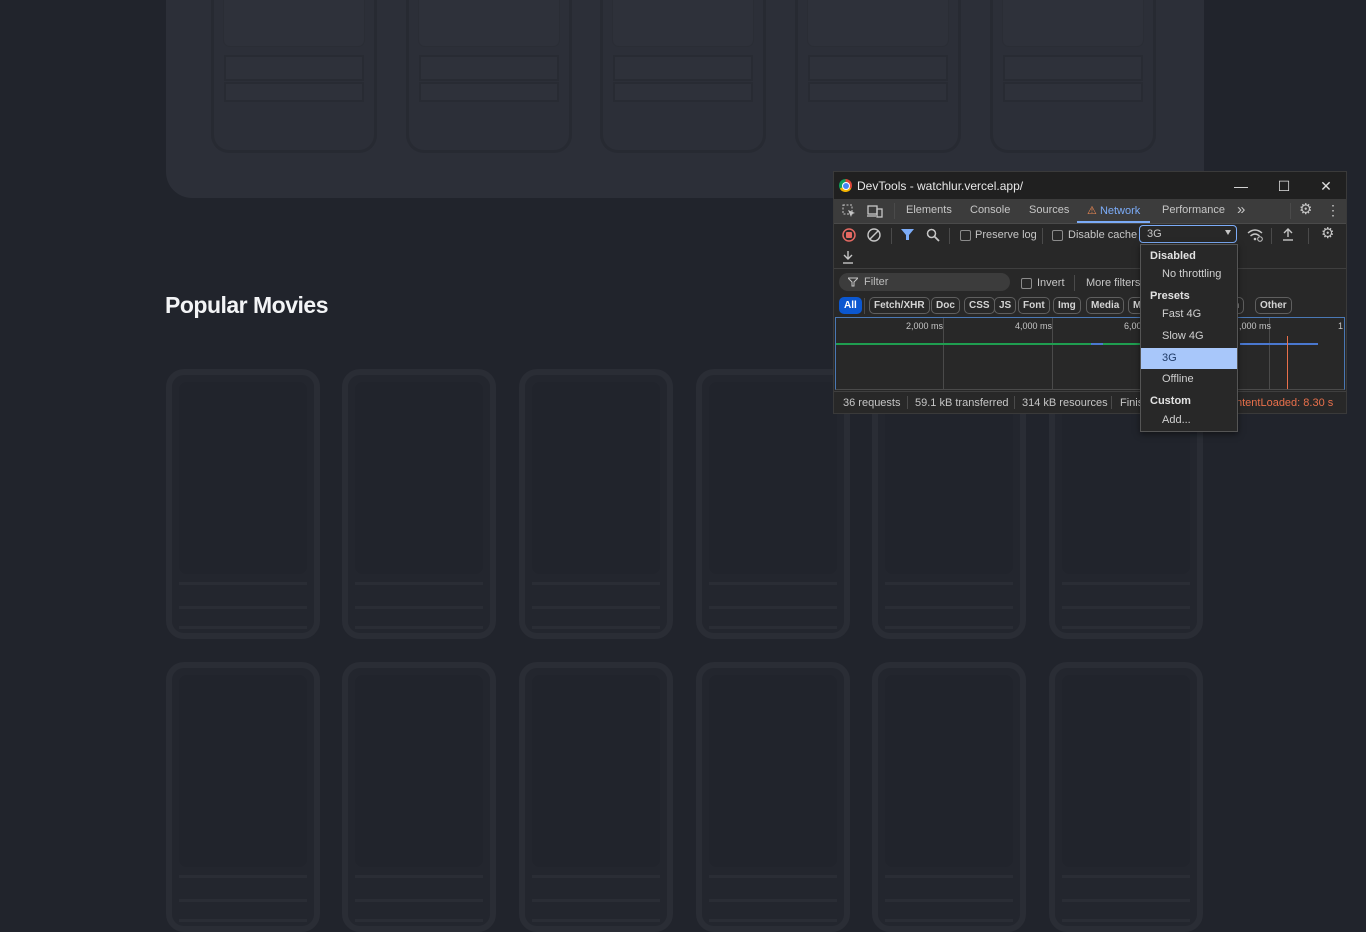  What do you see at coordinates (849, 236) in the screenshot?
I see `stop-recording-icon` at bounding box center [849, 236].